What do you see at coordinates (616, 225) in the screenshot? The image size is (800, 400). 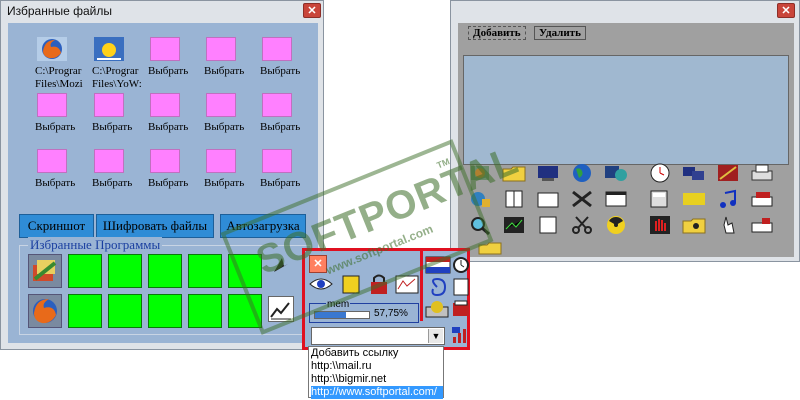 I see `radiation-icon` at bounding box center [616, 225].